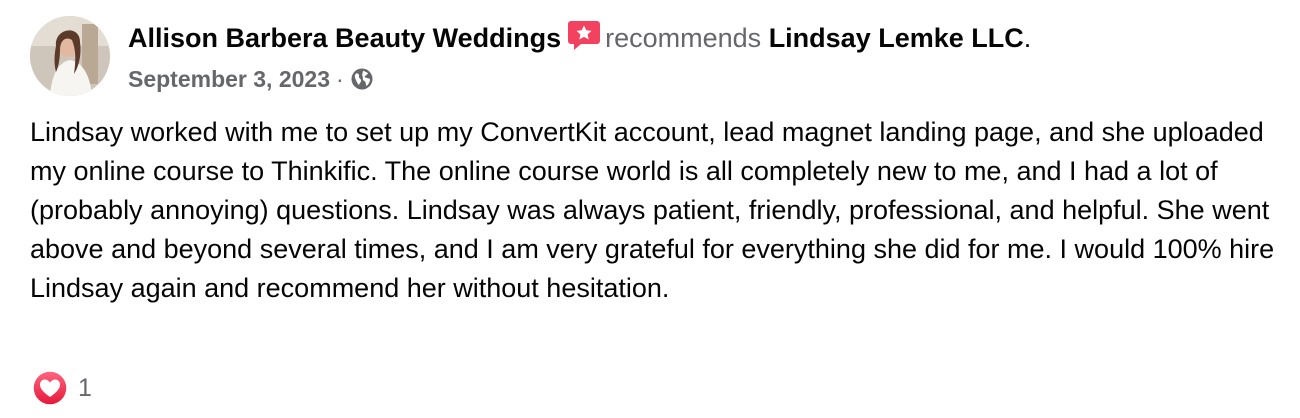 This screenshot has width=1300, height=418. I want to click on author-avatar, so click(70, 56).